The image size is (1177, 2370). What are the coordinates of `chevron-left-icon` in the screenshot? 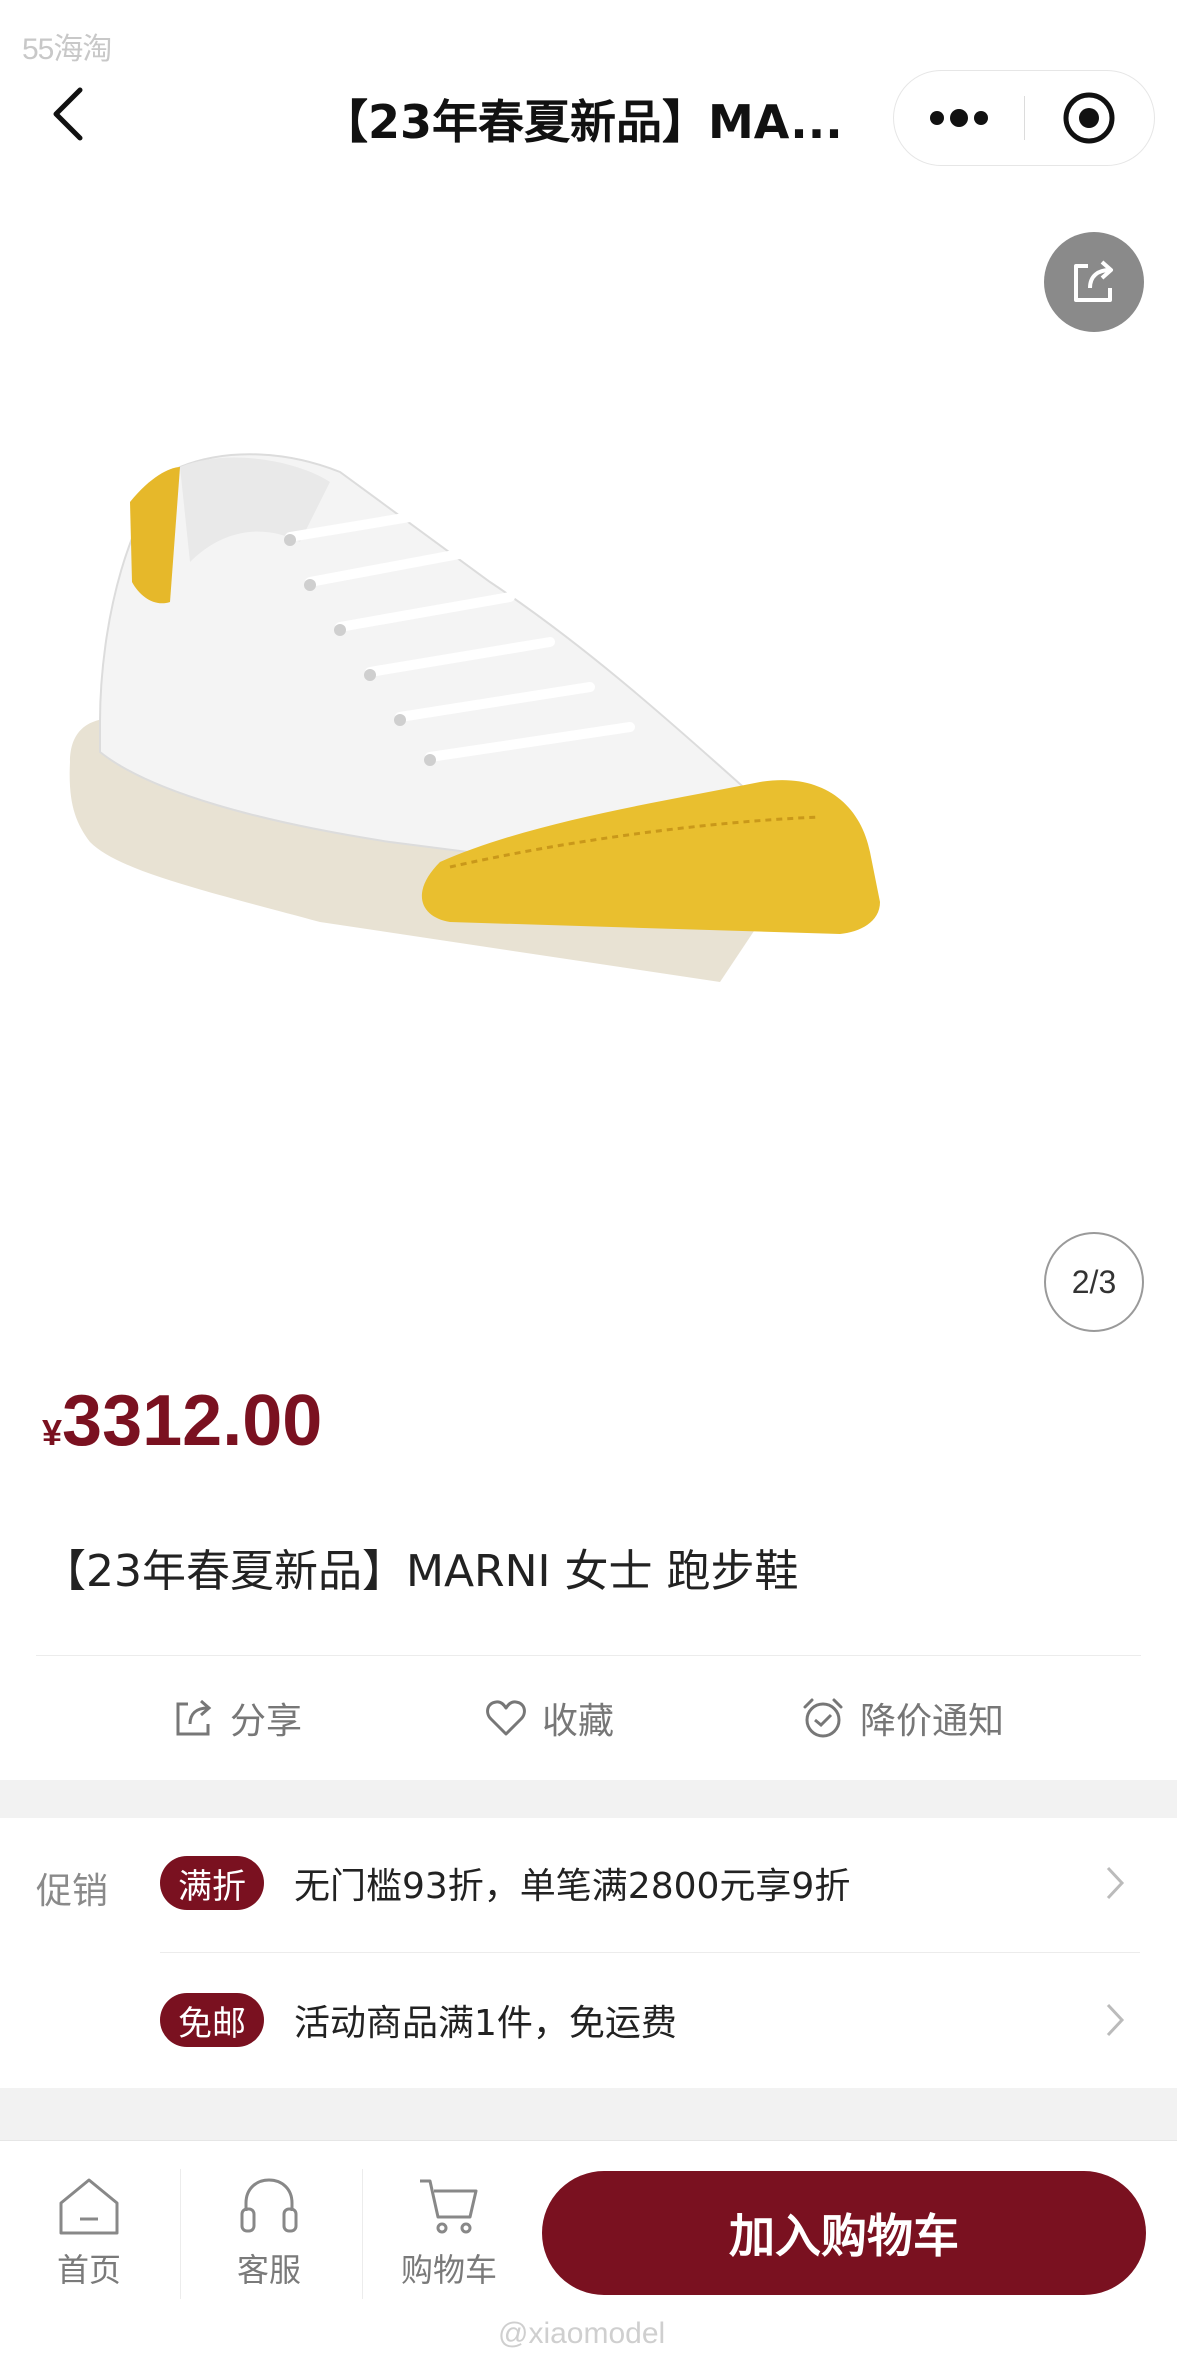 It's located at (68, 114).